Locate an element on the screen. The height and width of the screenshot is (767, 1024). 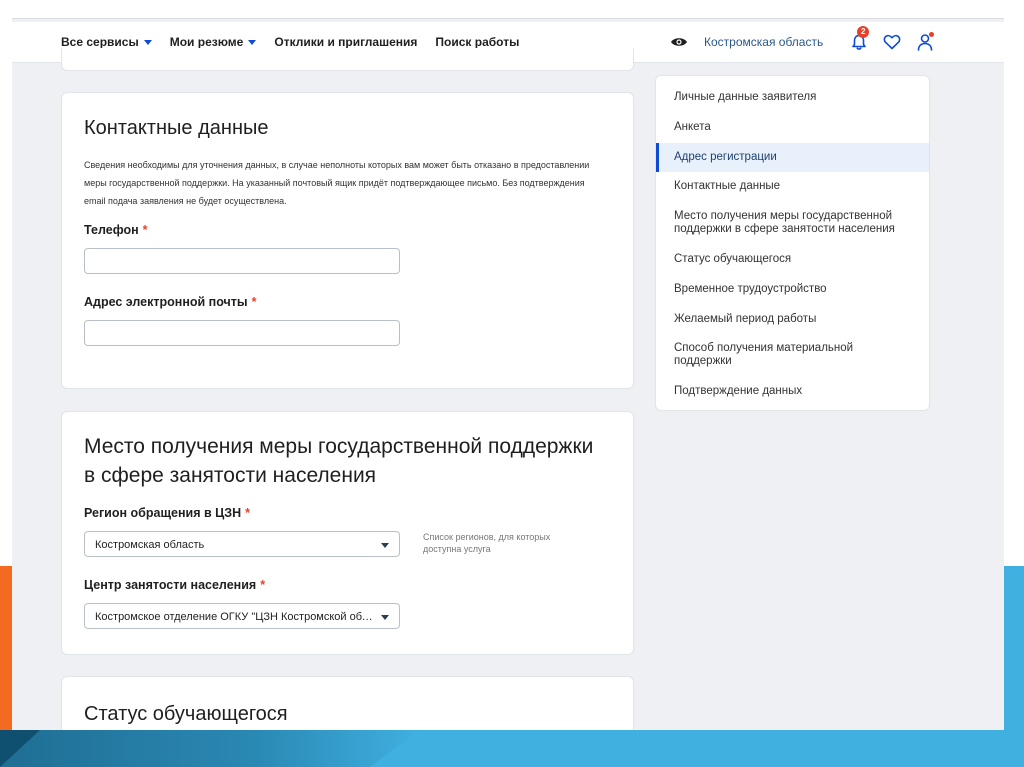
region-label: Регион обращения в ЦЗН * is located at coordinates (167, 513).